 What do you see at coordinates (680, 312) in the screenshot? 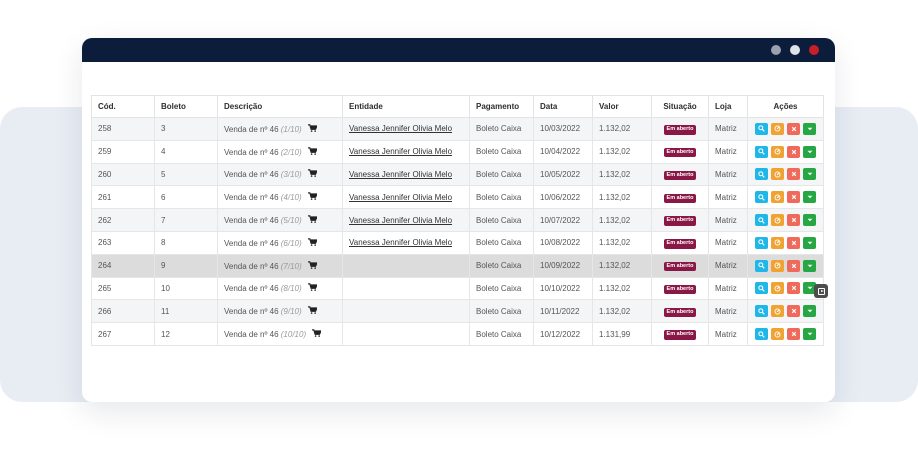
I see `status-badge: Em aberto` at bounding box center [680, 312].